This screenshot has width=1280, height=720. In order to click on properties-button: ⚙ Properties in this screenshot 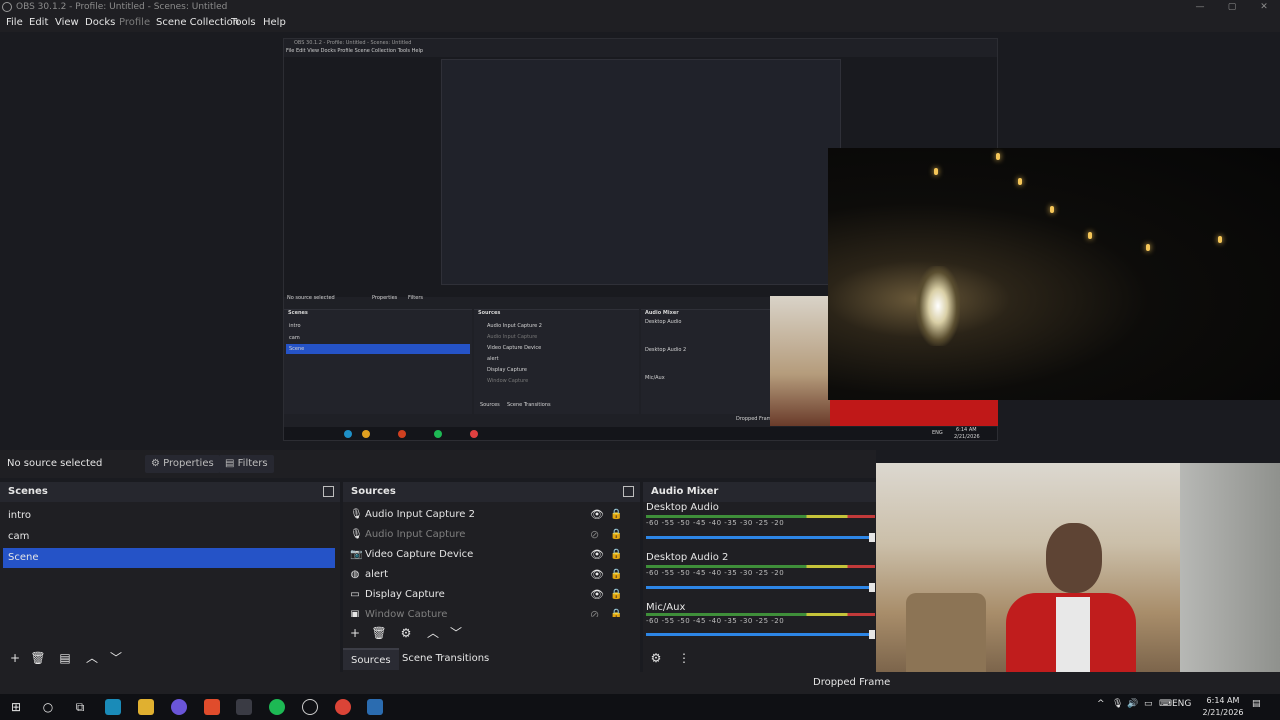, I will do `click(182, 464)`.